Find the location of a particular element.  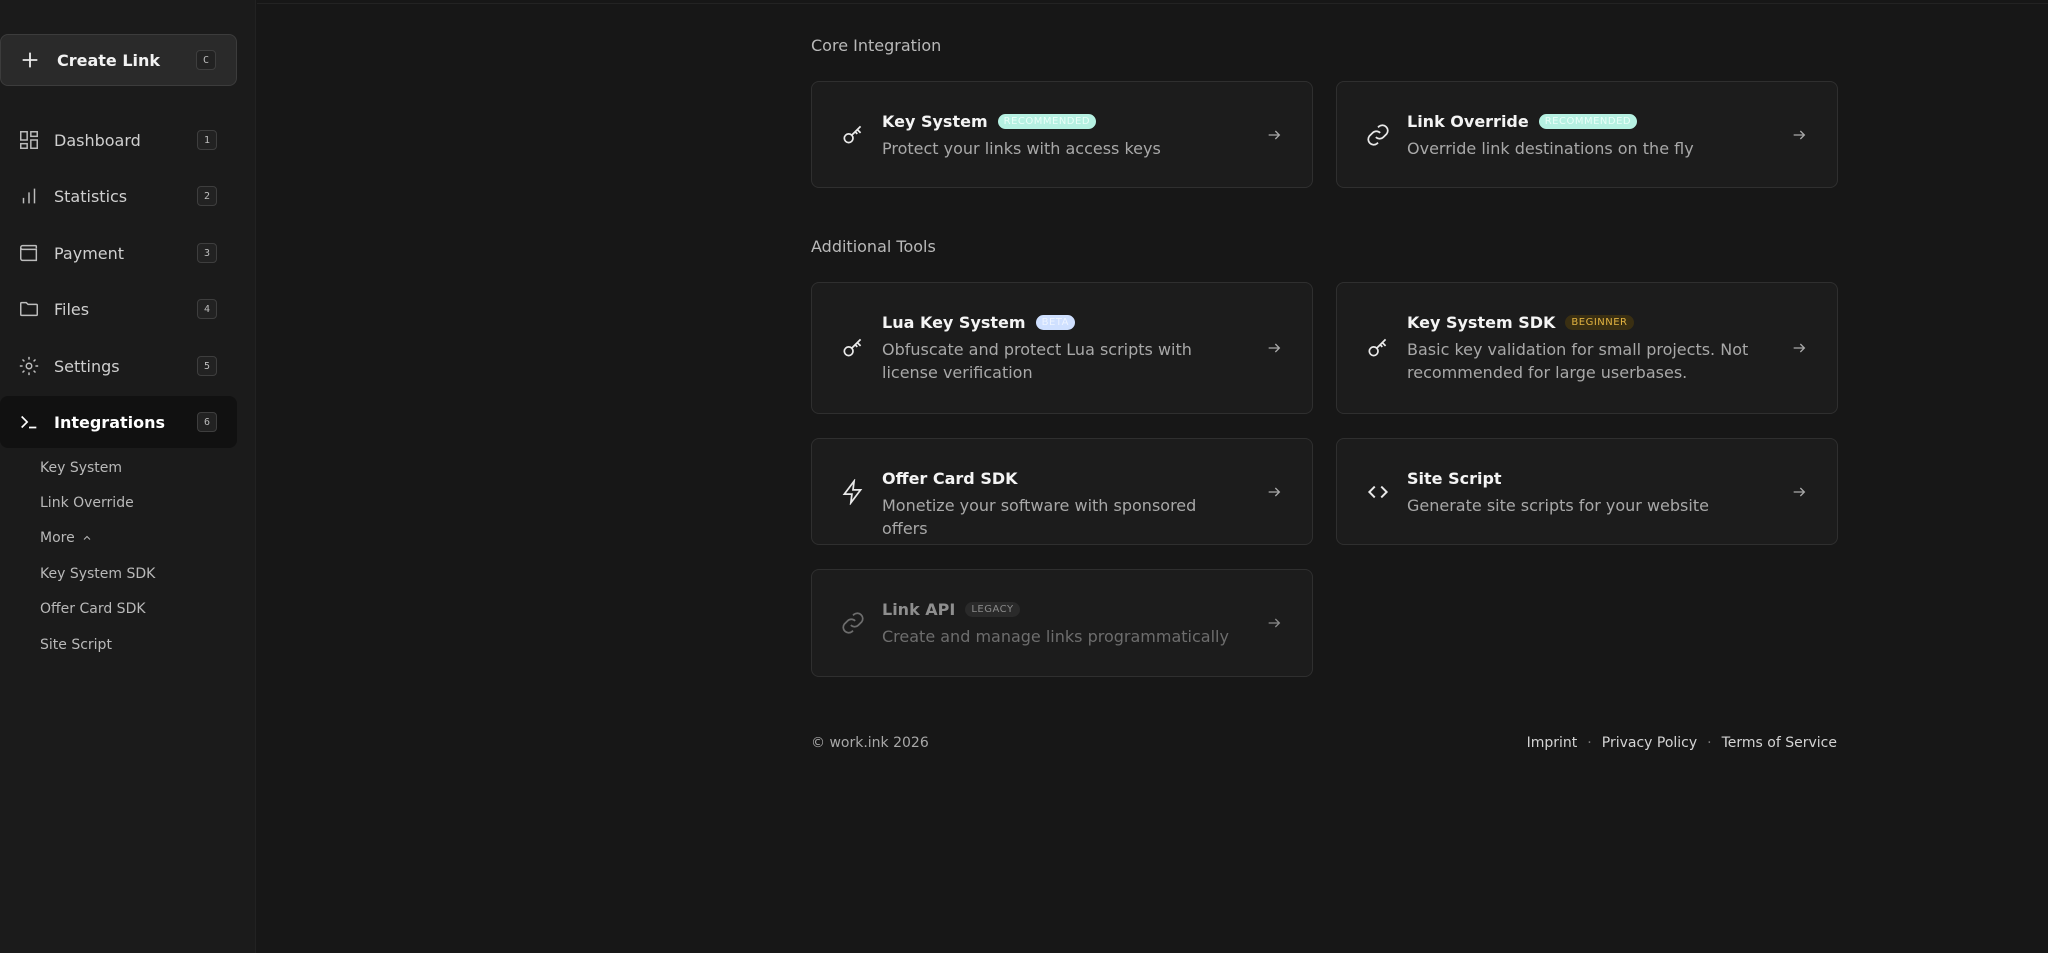

card-description: Generate site scripts for your website is located at coordinates (1558, 505).